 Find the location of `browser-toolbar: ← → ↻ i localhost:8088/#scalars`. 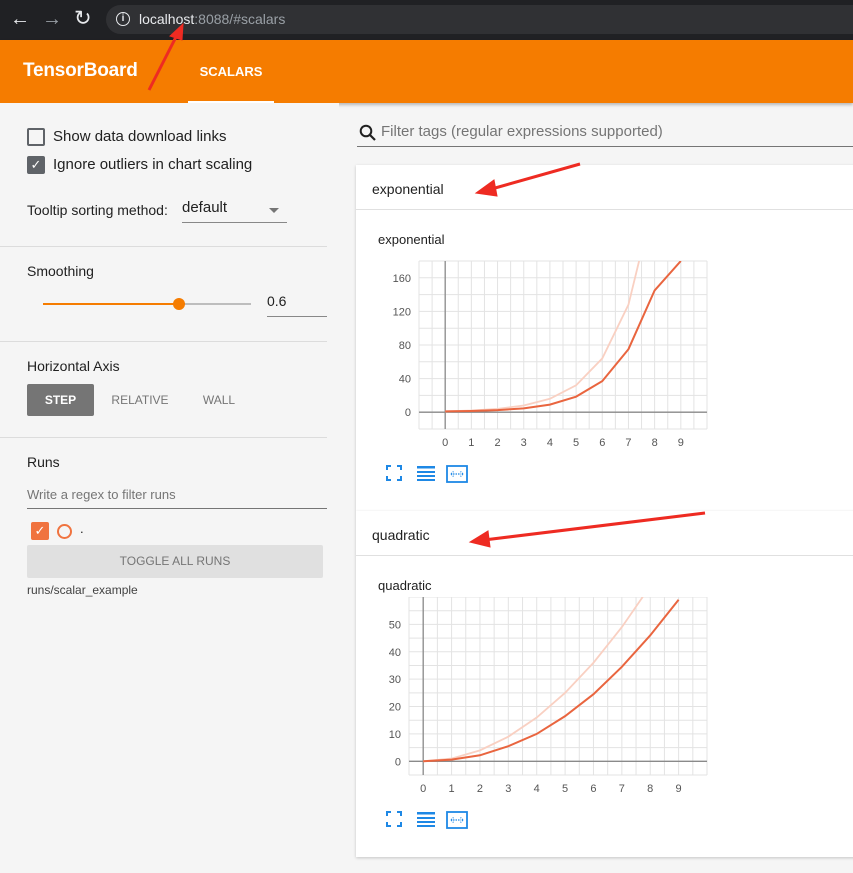

browser-toolbar: ← → ↻ i localhost:8088/#scalars is located at coordinates (426, 20).